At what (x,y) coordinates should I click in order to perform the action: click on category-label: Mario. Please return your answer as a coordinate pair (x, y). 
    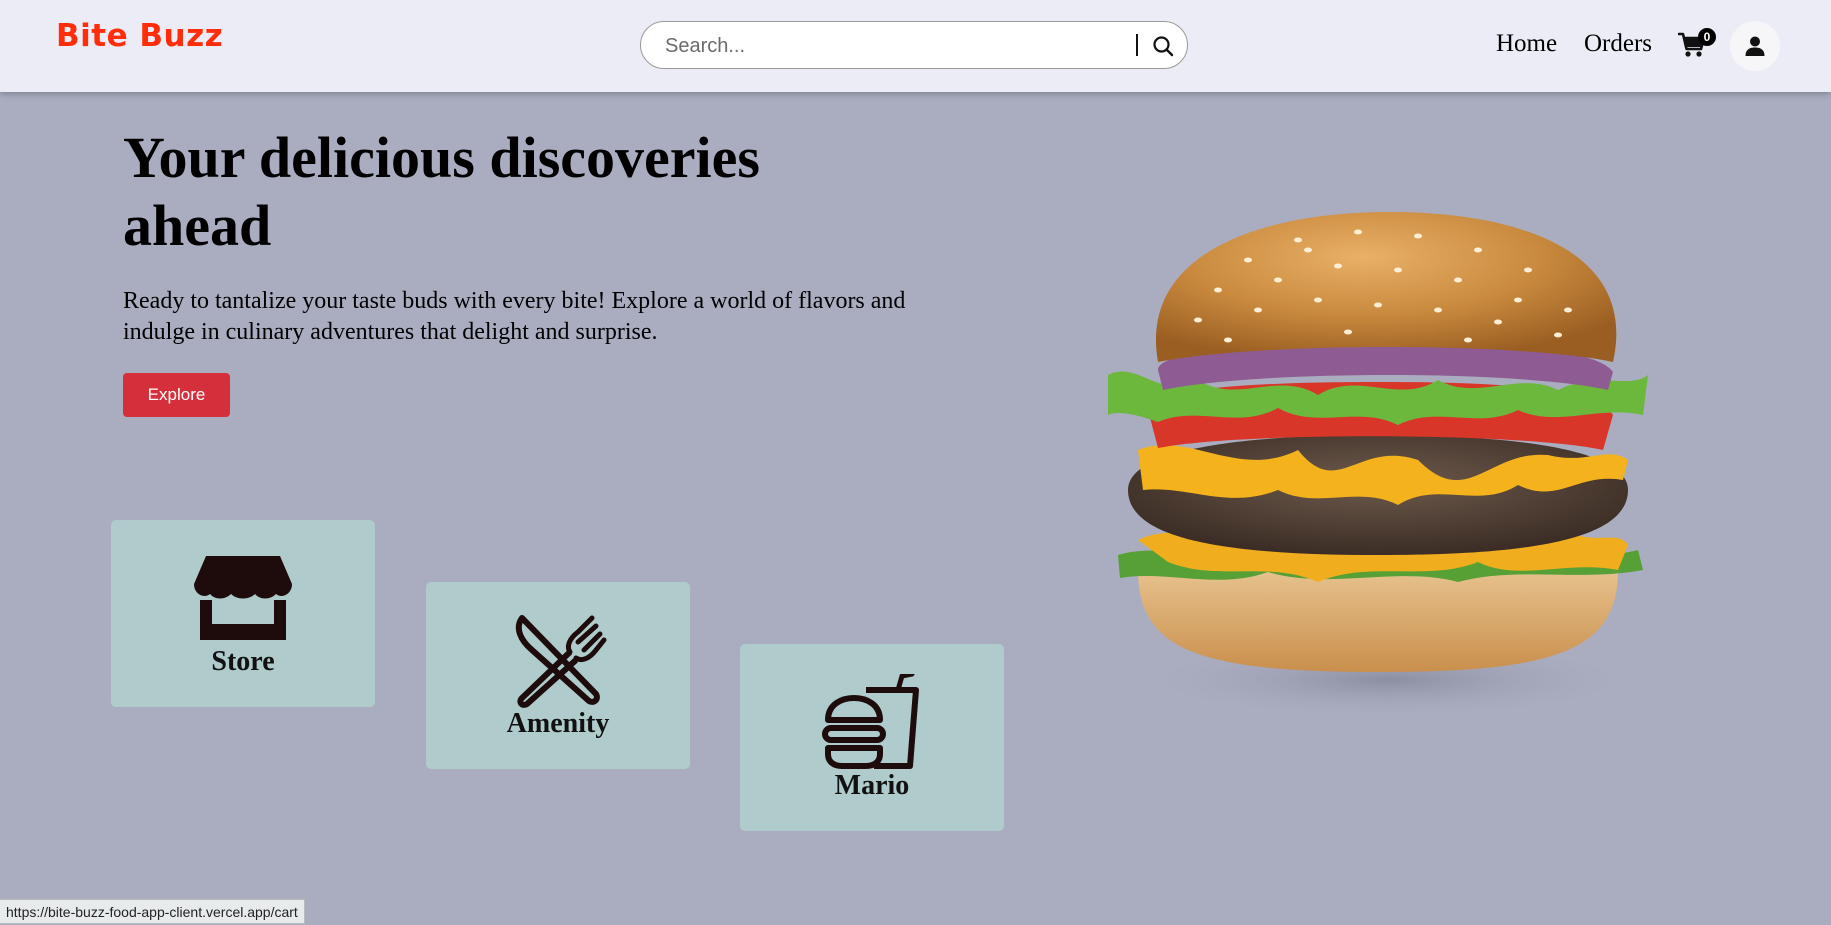
    Looking at the image, I should click on (872, 785).